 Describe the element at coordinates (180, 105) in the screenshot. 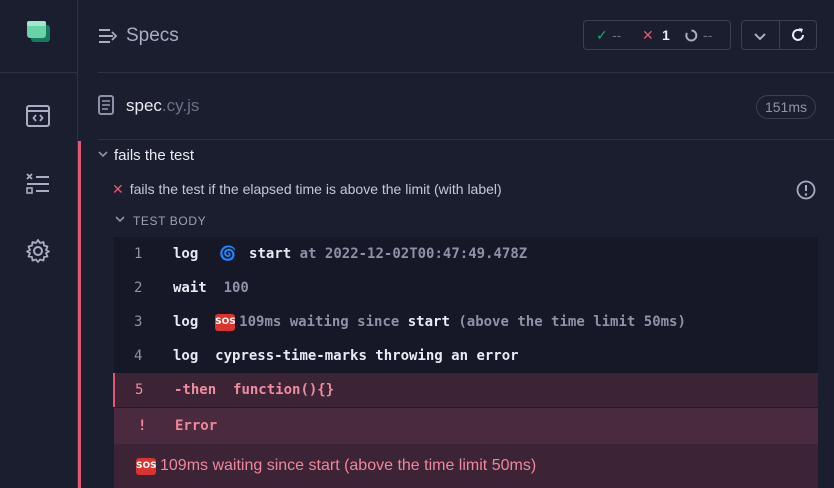

I see `spec-extension: .cy.js` at that location.